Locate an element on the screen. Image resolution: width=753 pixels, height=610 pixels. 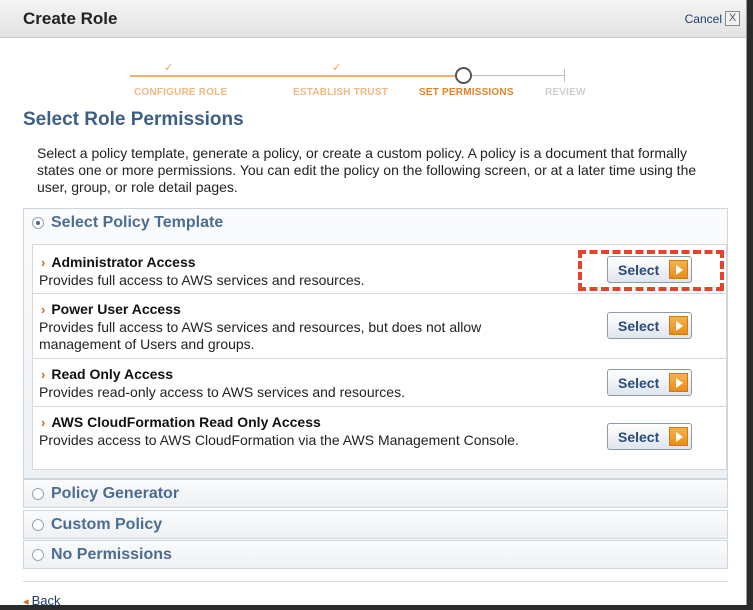
current-step-indicator-icon is located at coordinates (463, 75).